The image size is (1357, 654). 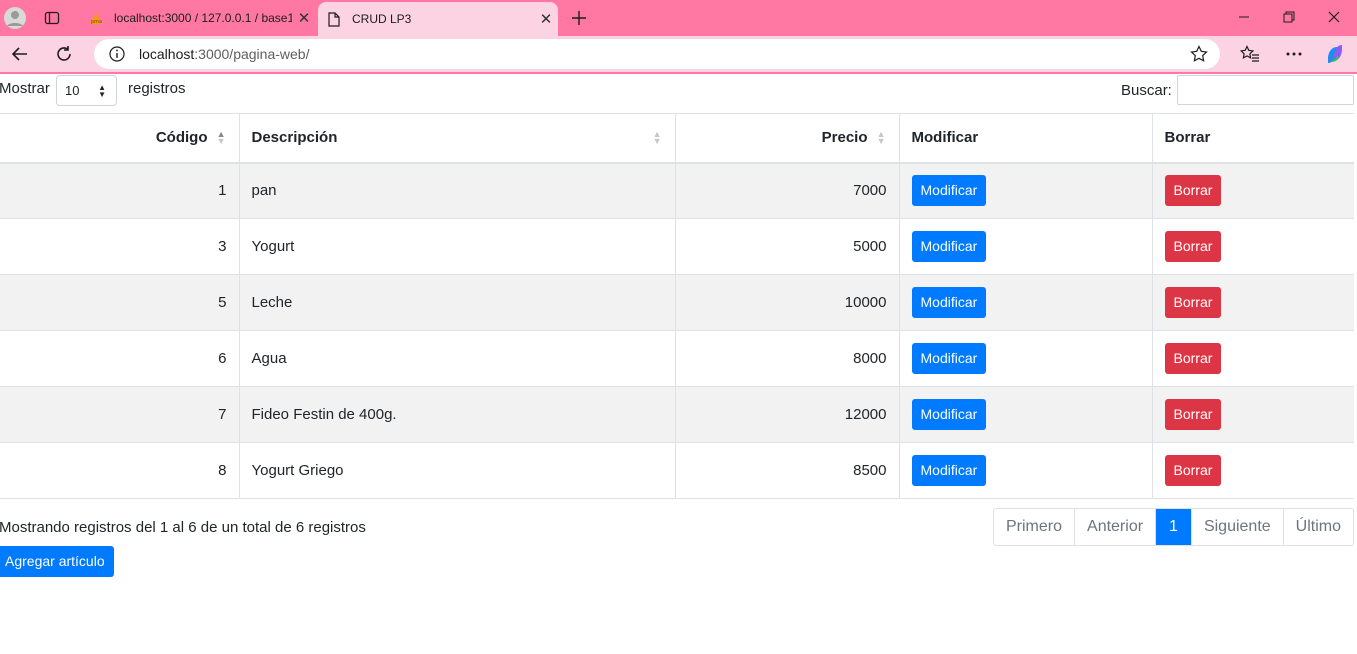 What do you see at coordinates (457, 302) in the screenshot?
I see `cell-description: Leche` at bounding box center [457, 302].